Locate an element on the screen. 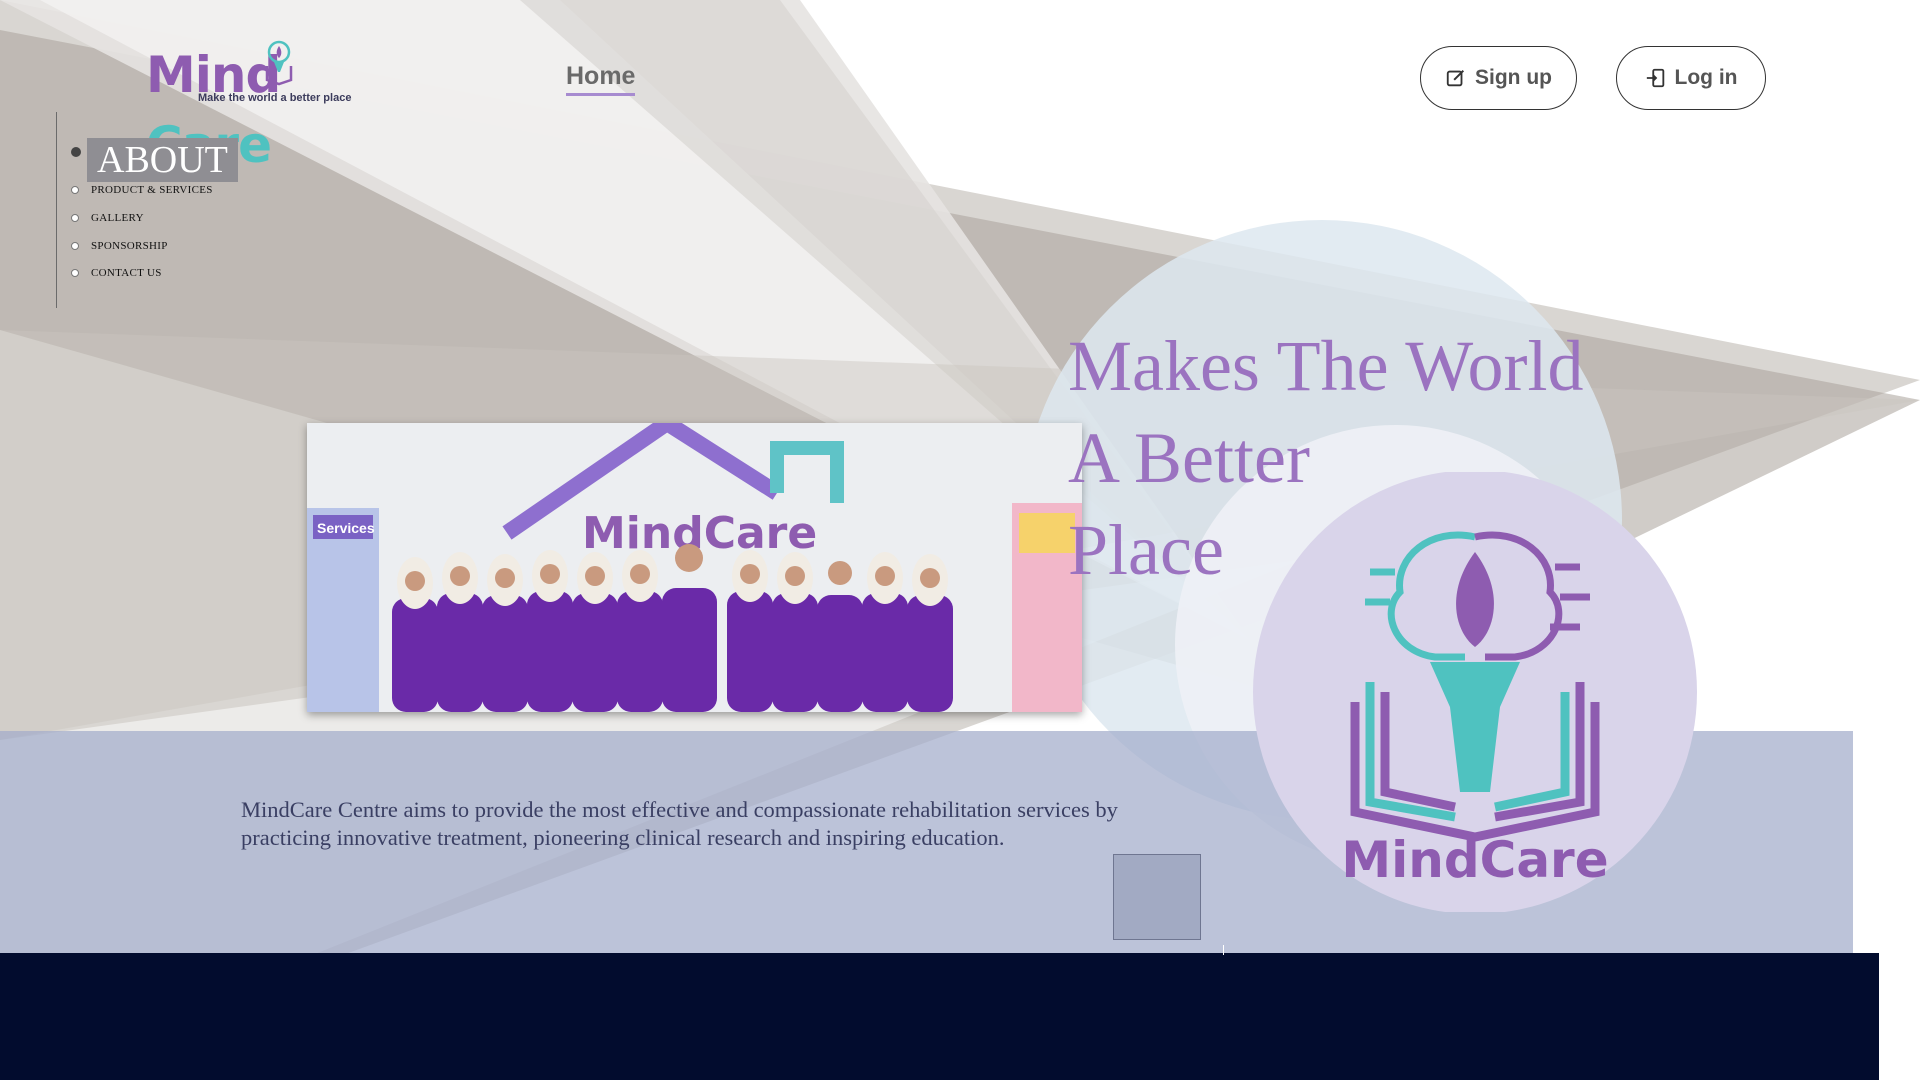 Image resolution: width=1920 pixels, height=1080 pixels. hero-title-line-1: Makes The World is located at coordinates (1326, 366).